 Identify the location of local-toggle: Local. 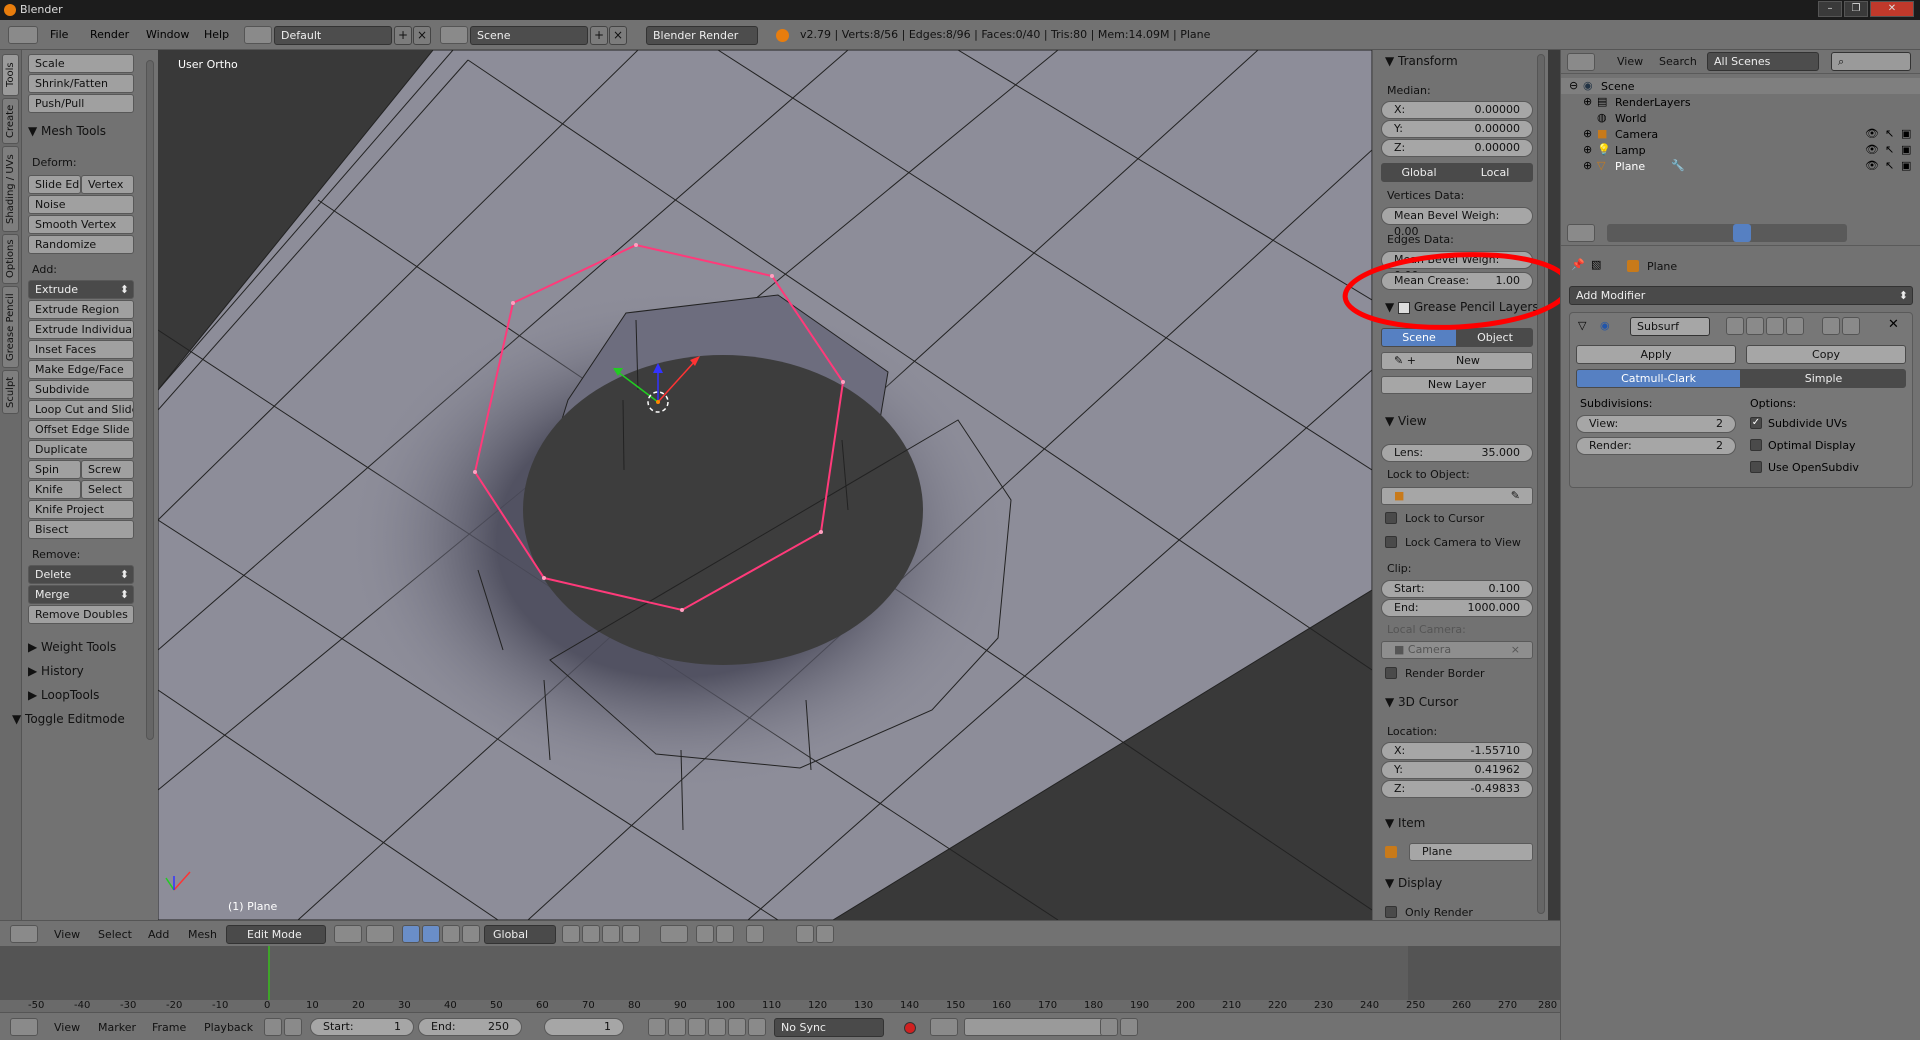
(1495, 172).